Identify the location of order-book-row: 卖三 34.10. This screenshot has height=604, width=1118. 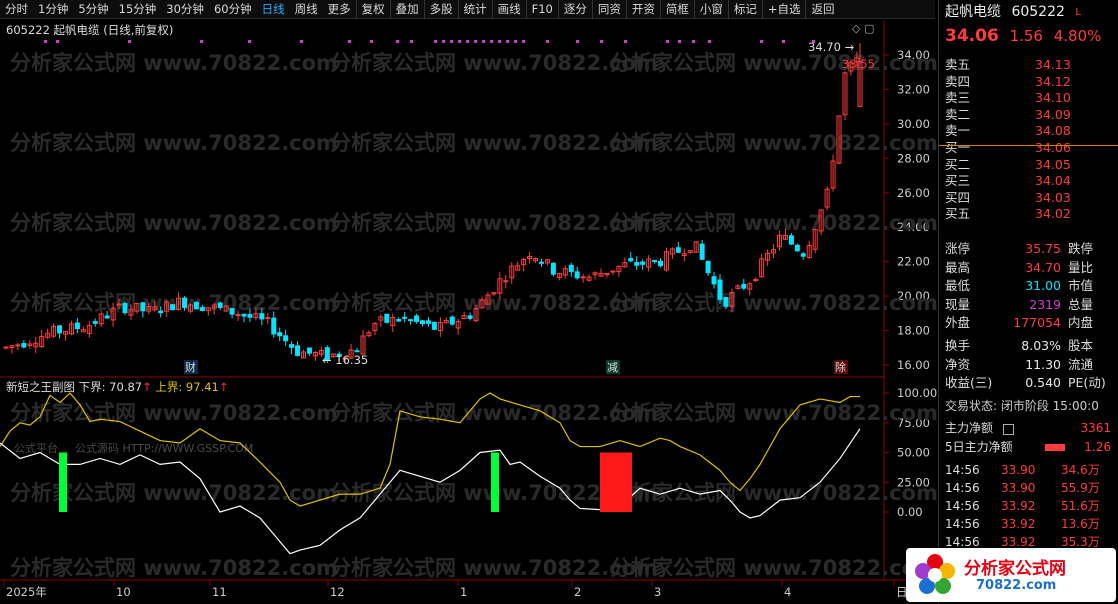
(1031, 97).